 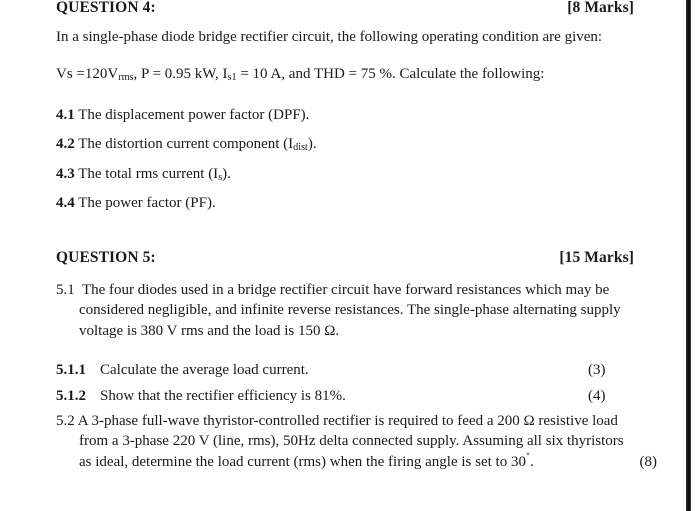 What do you see at coordinates (186, 144) in the screenshot?
I see `question-item-4-2-text-before: The distortion current component (I` at bounding box center [186, 144].